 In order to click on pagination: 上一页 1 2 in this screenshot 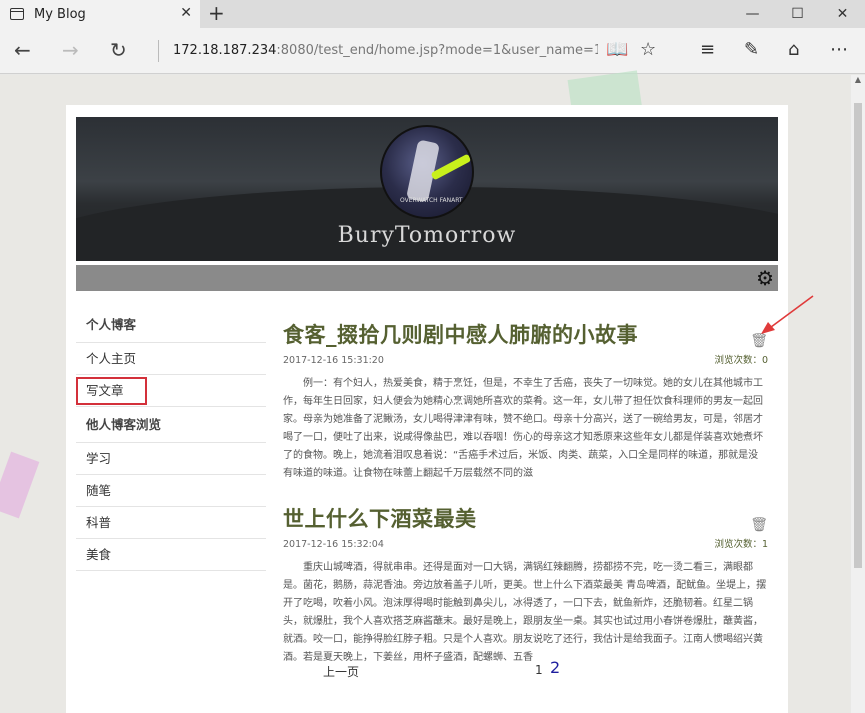, I will do `click(543, 668)`.